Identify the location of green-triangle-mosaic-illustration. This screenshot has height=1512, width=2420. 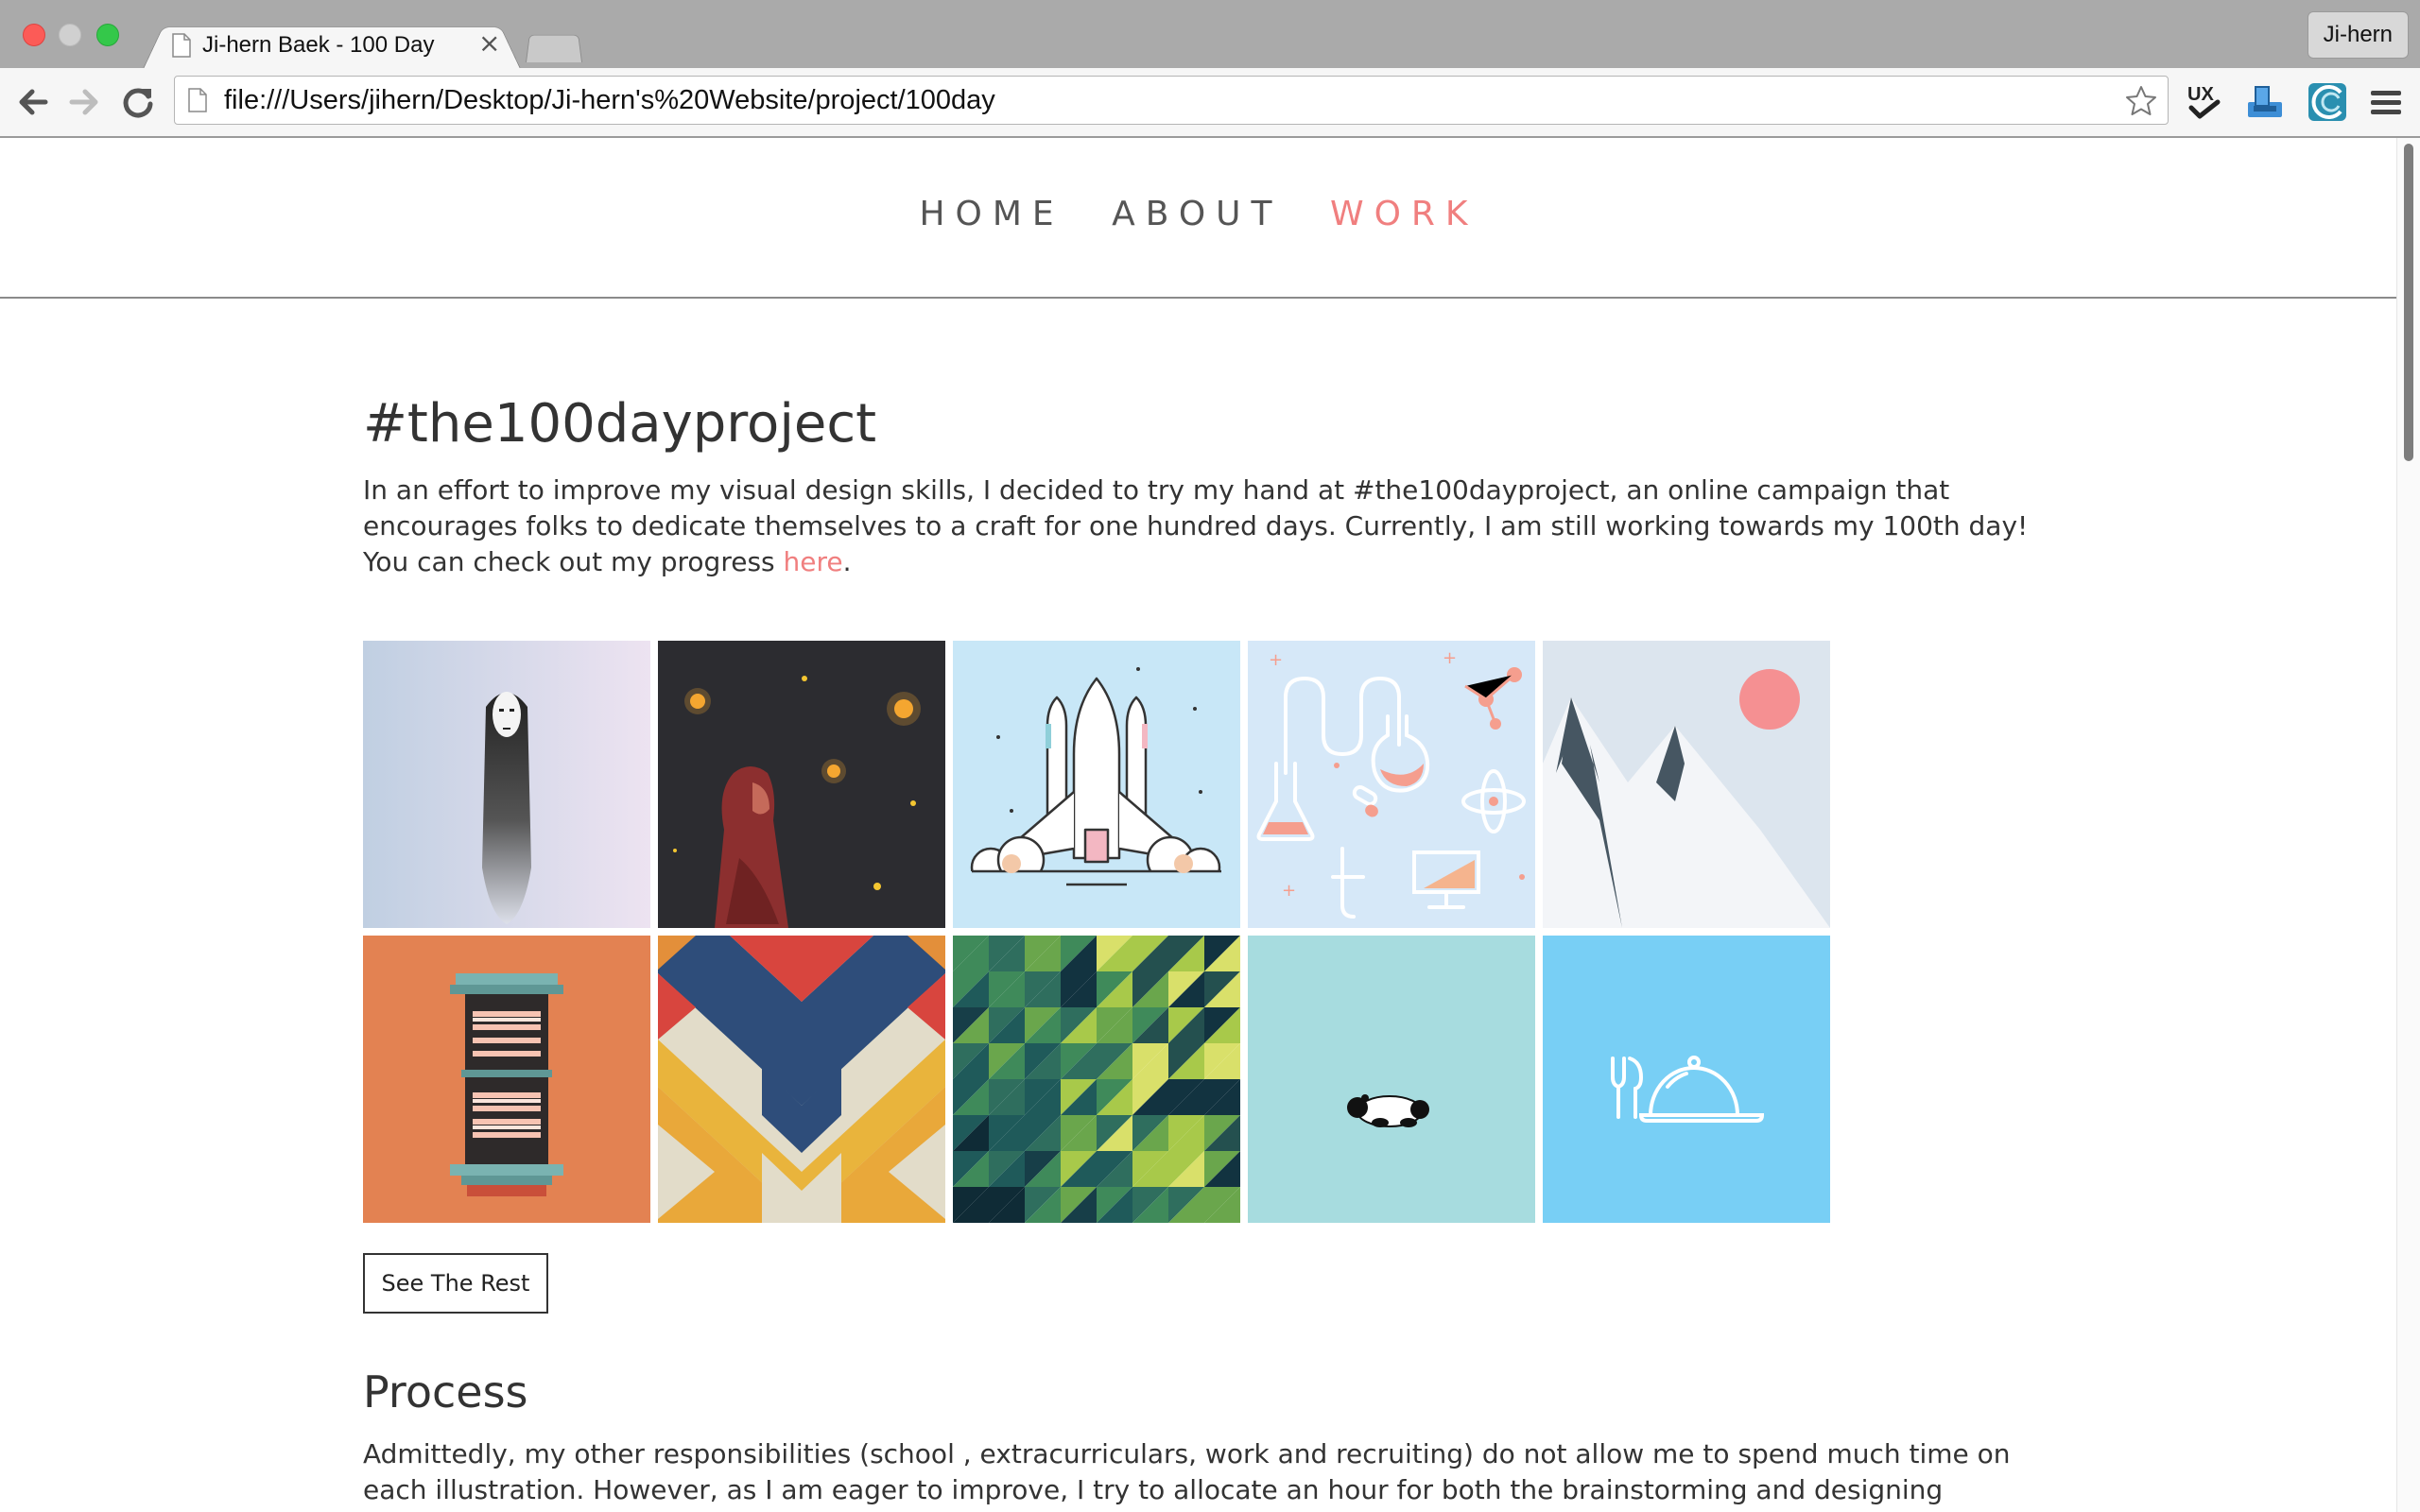
(1096, 1079).